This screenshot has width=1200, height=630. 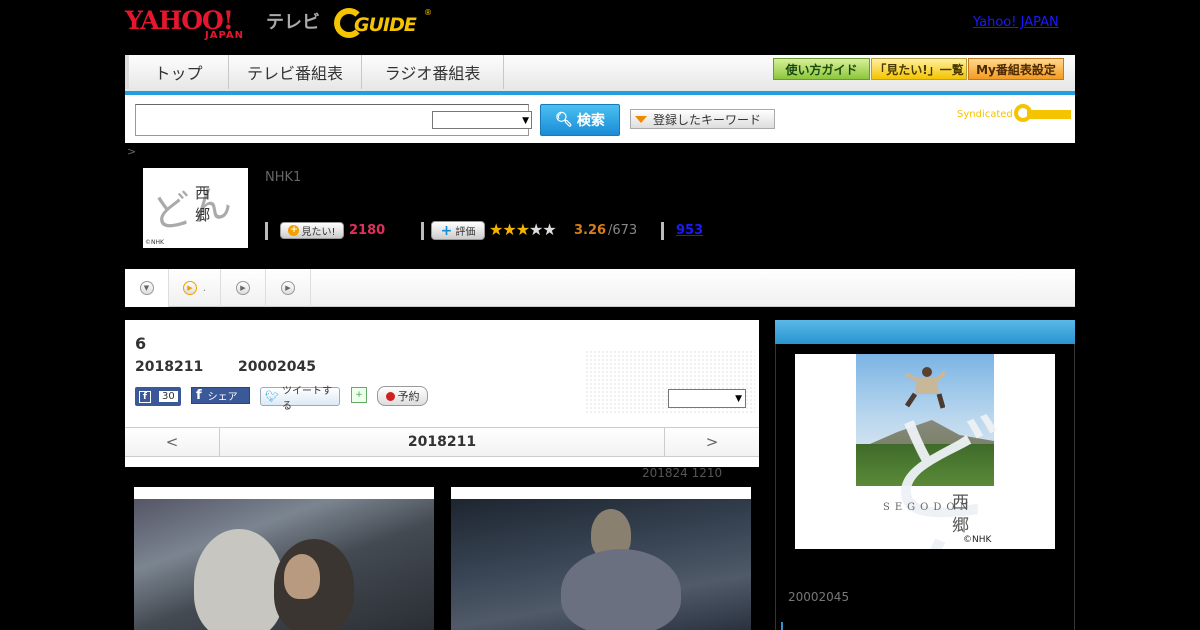 I want to click on episode-date: 2018211, so click(x=169, y=367).